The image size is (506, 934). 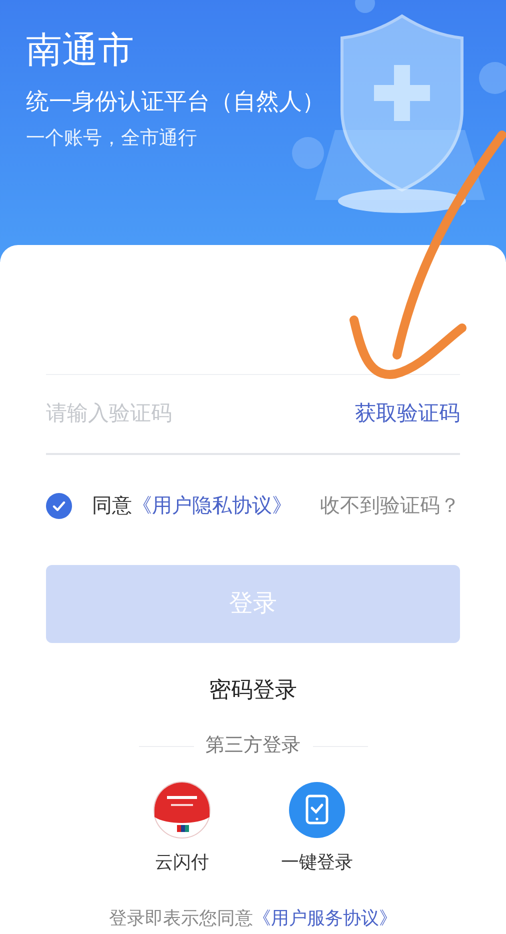 I want to click on service-agreement-link: 《用户服务协议》, so click(x=325, y=918).